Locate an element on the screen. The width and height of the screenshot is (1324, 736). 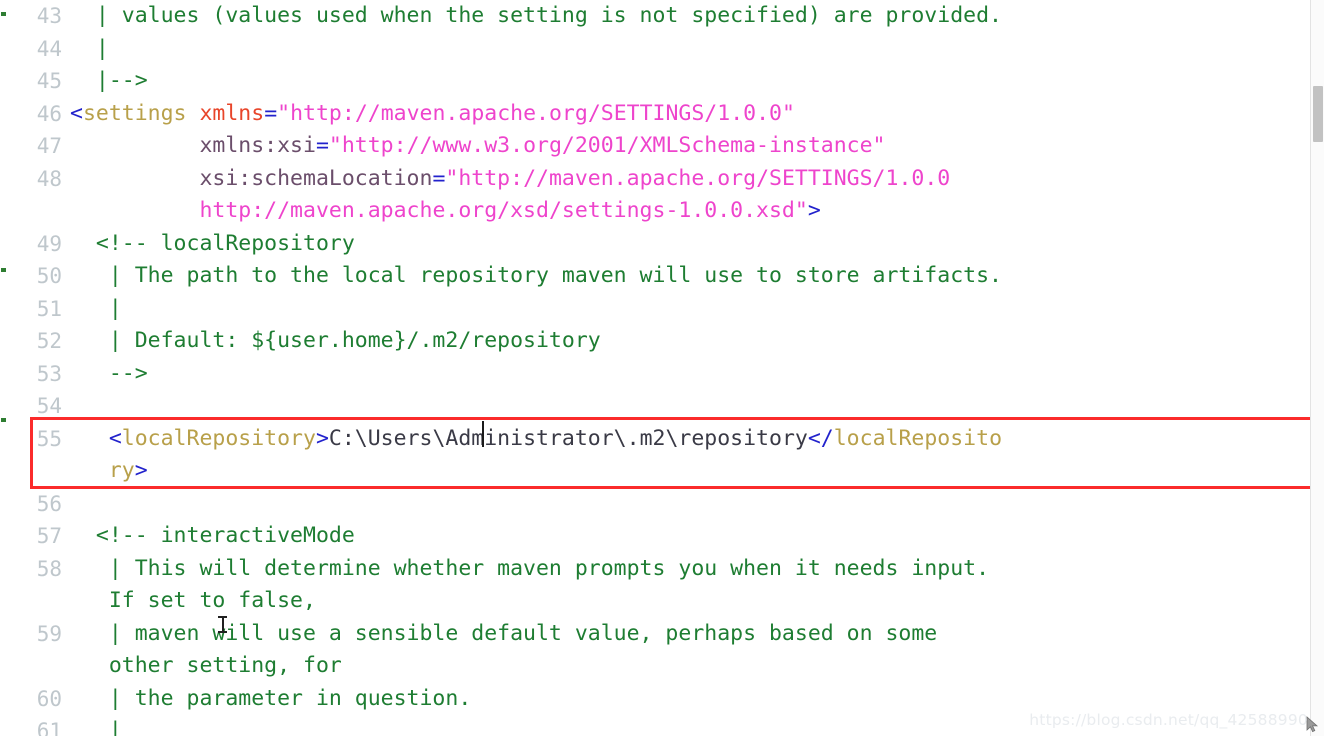
code-token: <!-- interactiveMode is located at coordinates (212, 535).